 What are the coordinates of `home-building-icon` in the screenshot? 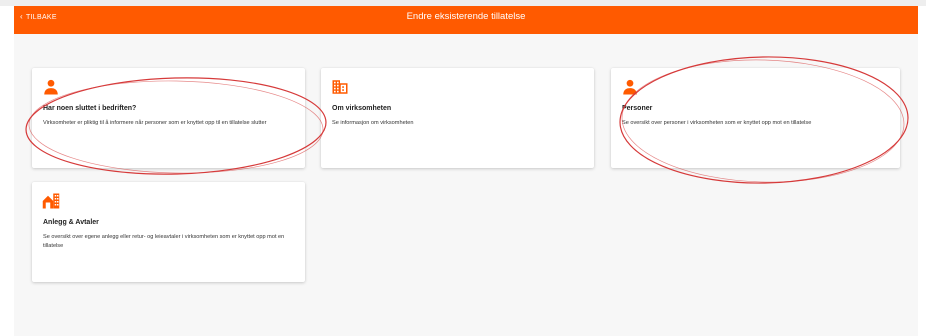 It's located at (51, 201).